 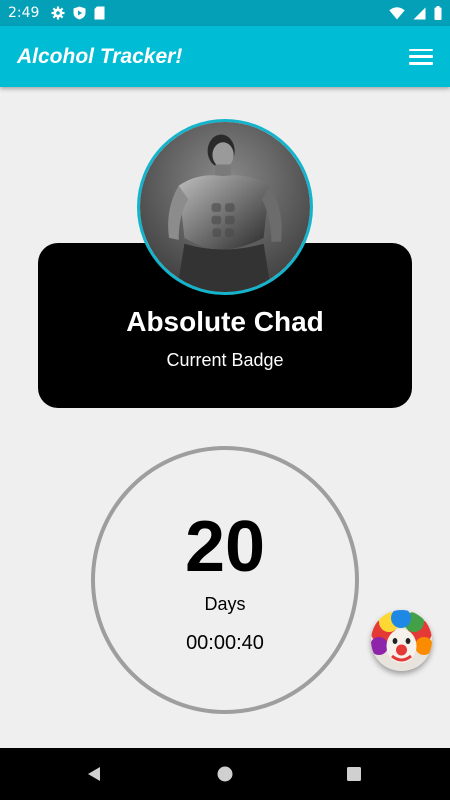 I want to click on recents-icon, so click(x=354, y=774).